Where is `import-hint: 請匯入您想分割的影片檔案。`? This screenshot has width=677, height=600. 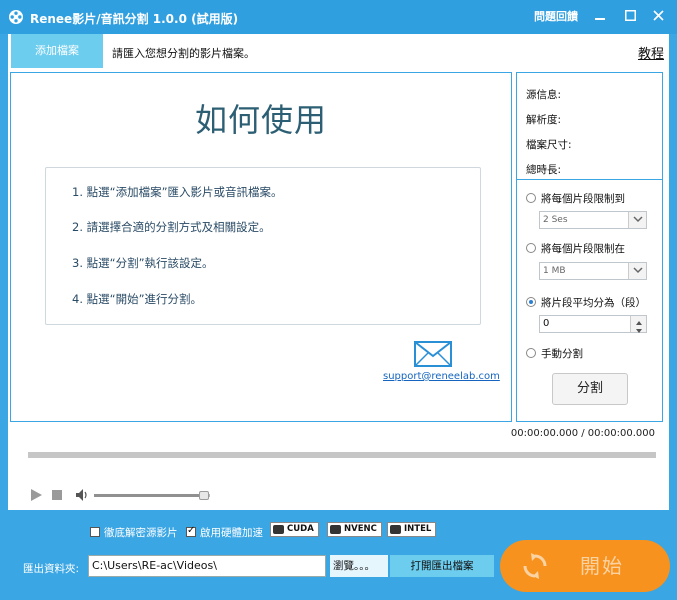 import-hint: 請匯入您想分割的影片檔案。 is located at coordinates (183, 53).